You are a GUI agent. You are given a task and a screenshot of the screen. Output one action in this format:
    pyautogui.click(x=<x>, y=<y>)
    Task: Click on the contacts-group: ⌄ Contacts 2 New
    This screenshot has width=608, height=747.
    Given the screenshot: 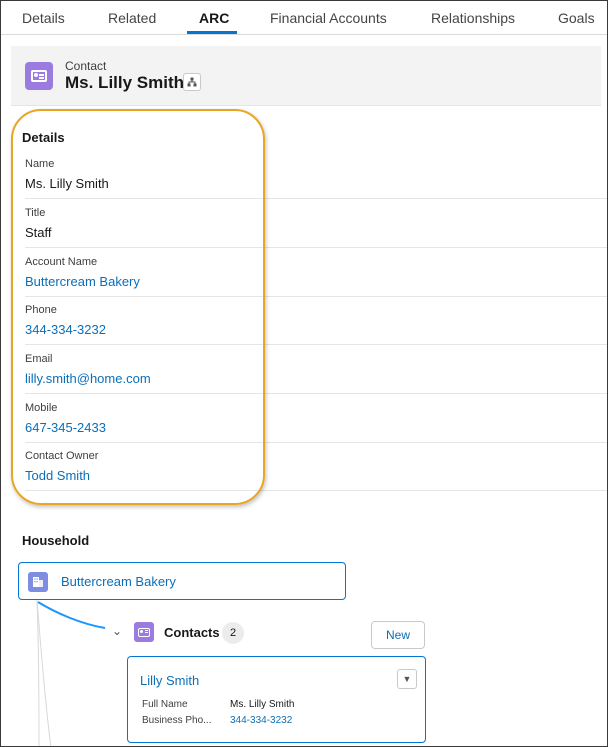 What is the action you would take?
    pyautogui.click(x=269, y=634)
    